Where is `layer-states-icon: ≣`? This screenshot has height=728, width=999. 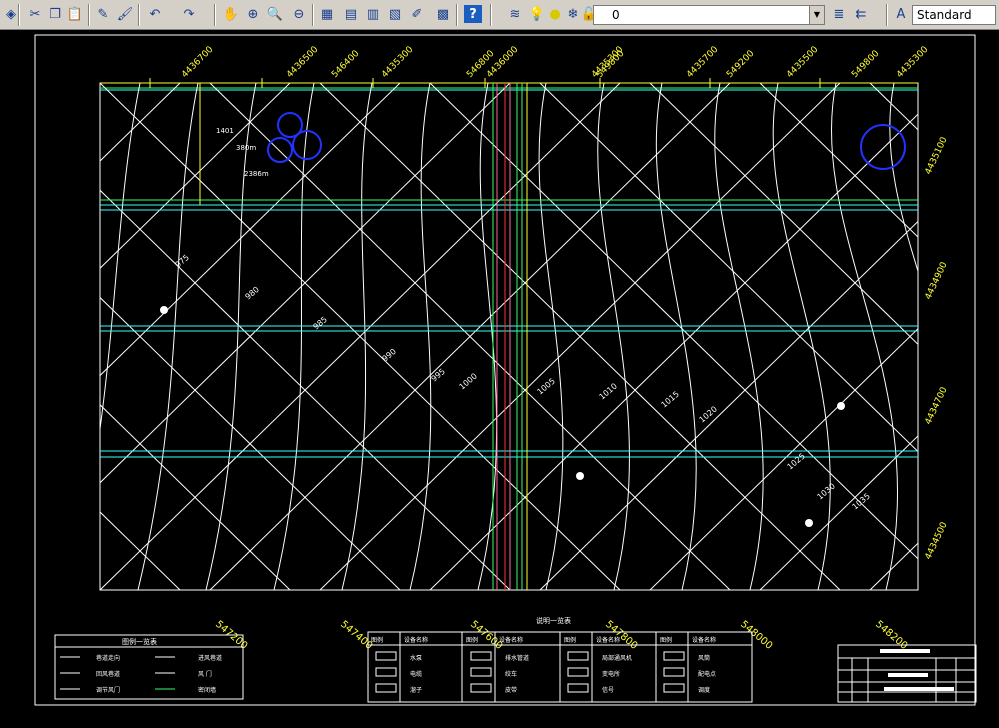 layer-states-icon: ≣ is located at coordinates (839, 14).